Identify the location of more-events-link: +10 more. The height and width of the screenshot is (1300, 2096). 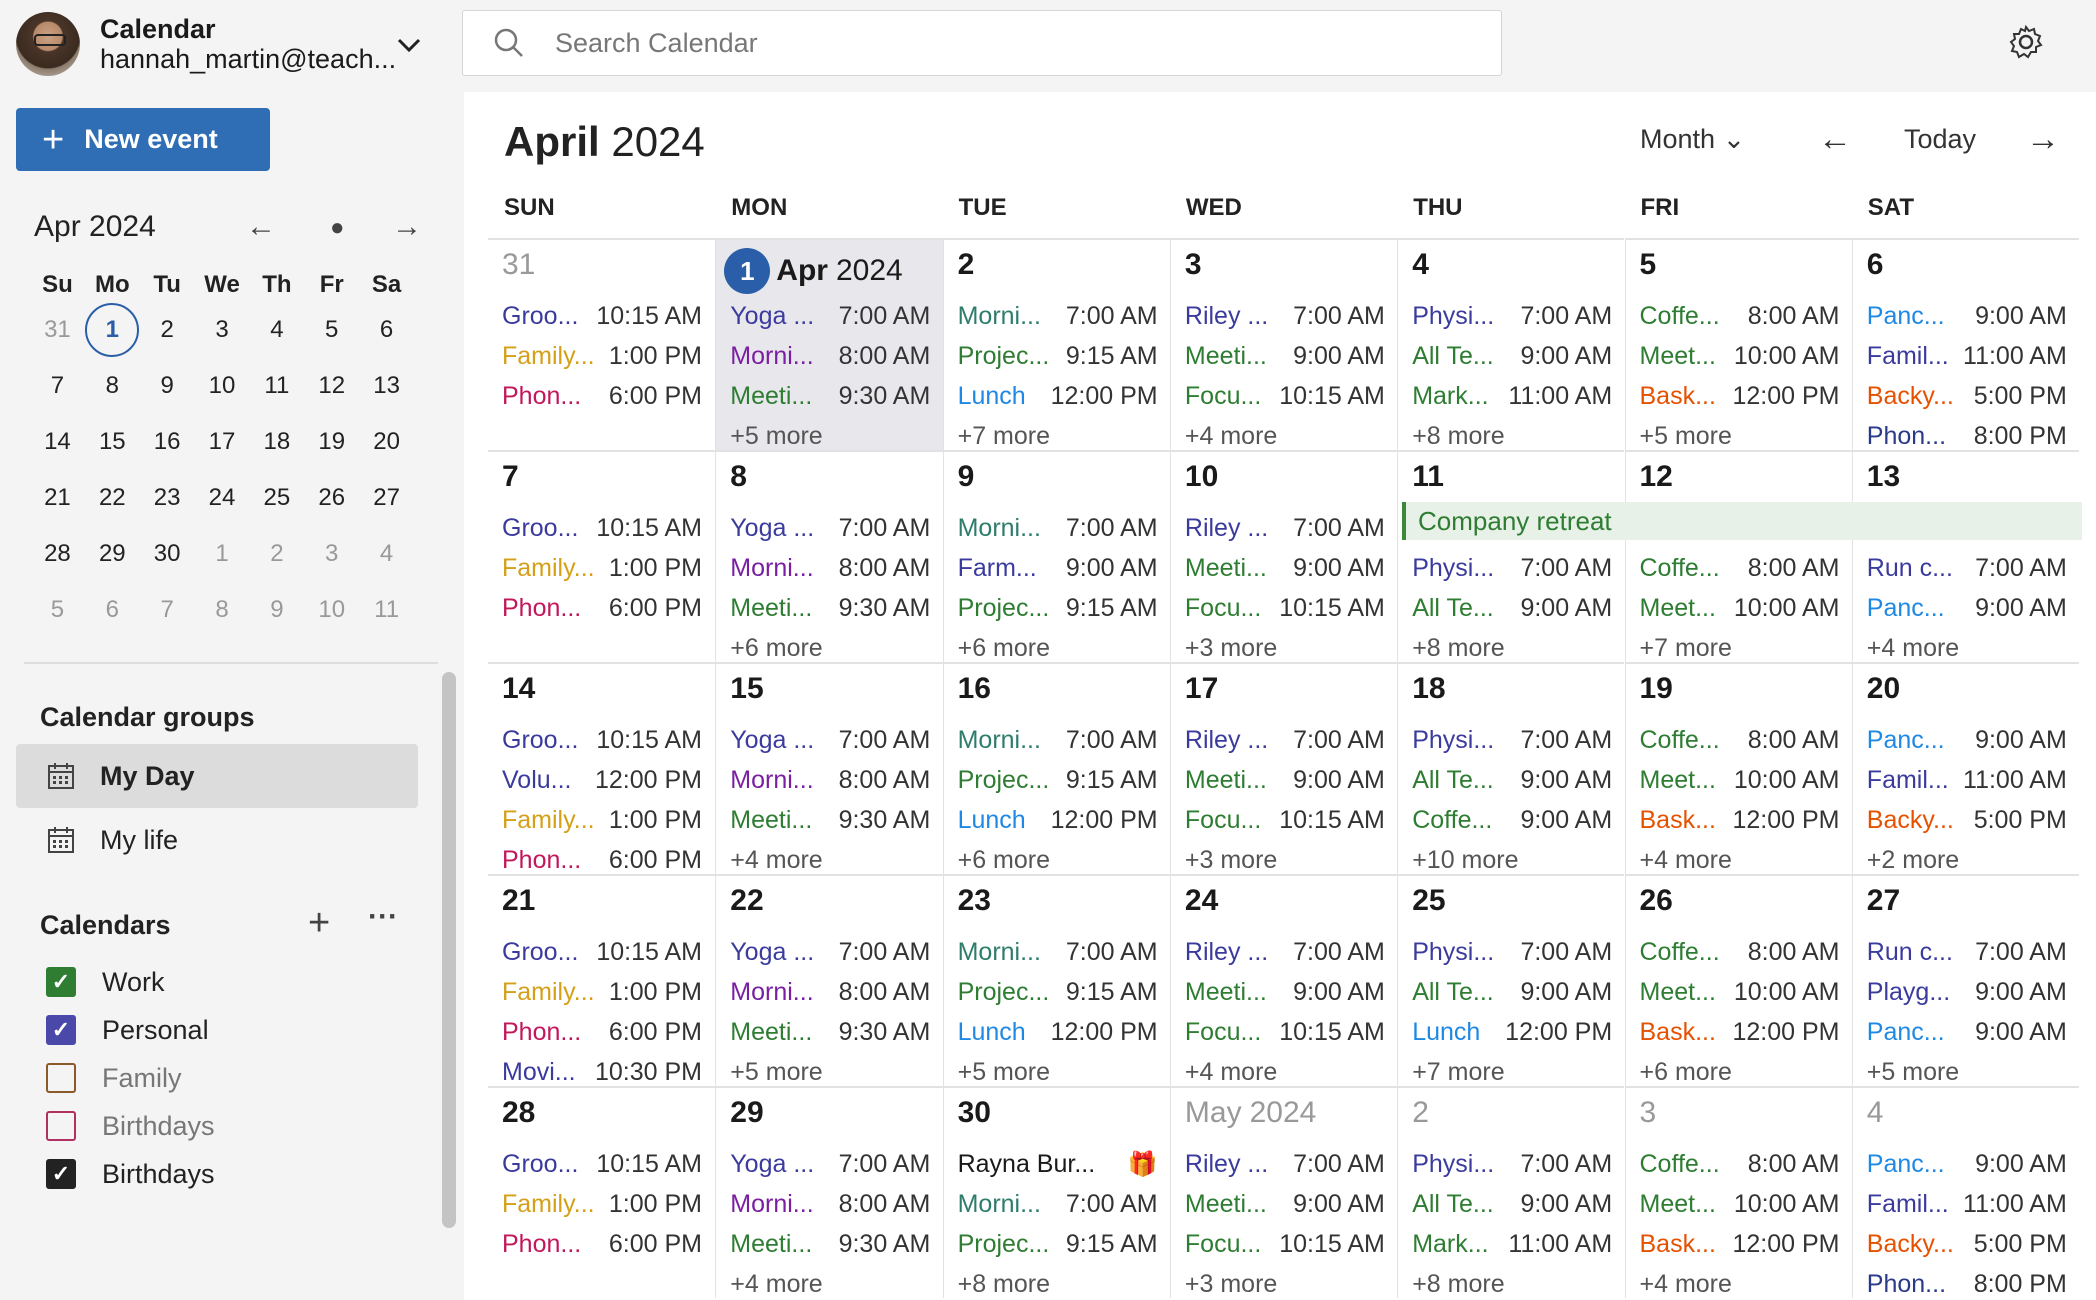
(1465, 860).